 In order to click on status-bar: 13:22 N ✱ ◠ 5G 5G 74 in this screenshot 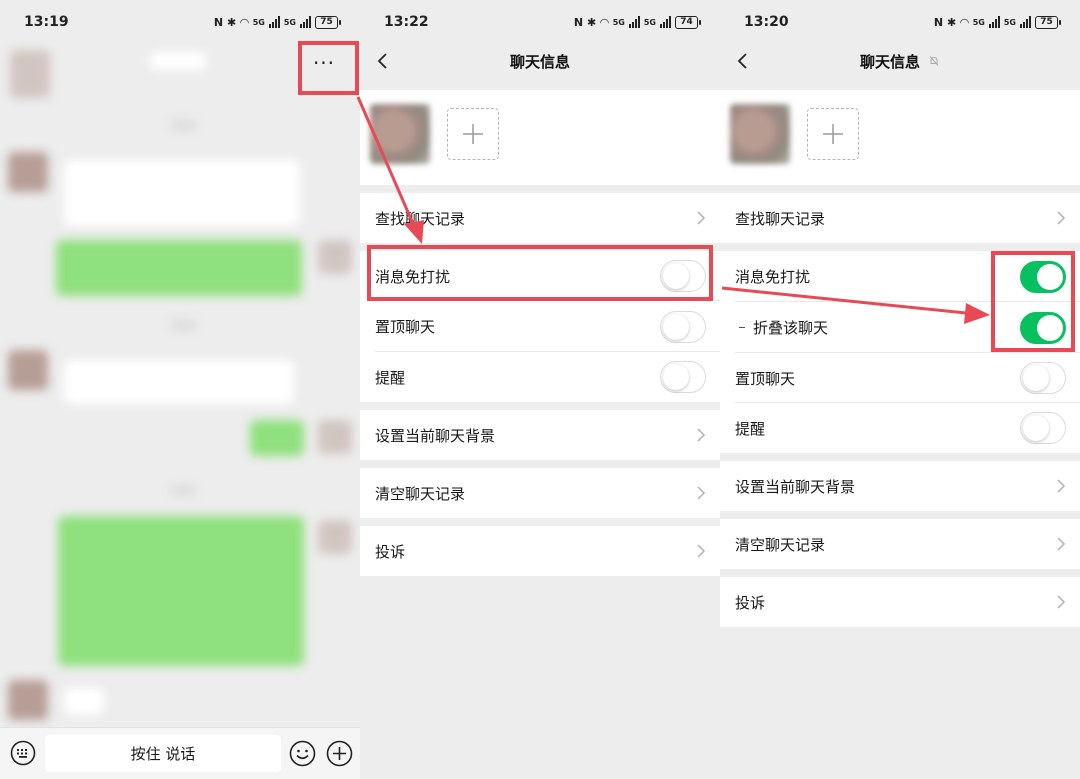, I will do `click(540, 22)`.